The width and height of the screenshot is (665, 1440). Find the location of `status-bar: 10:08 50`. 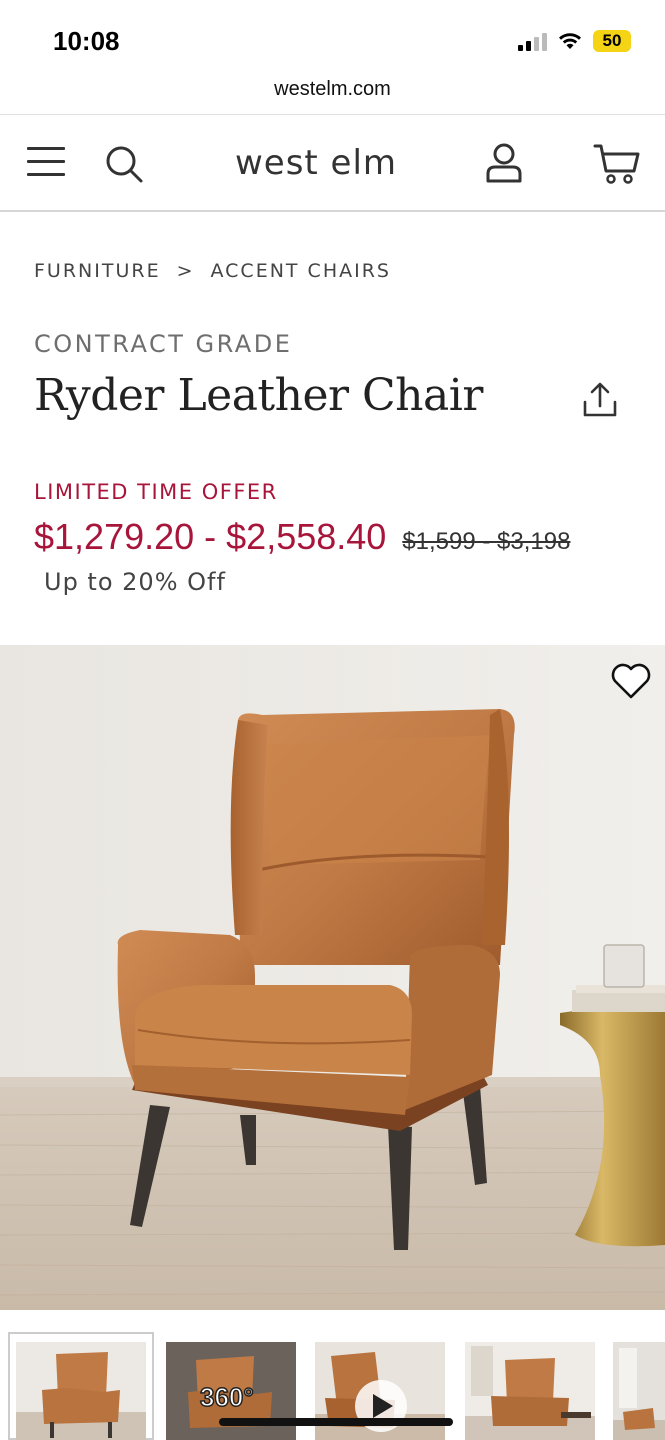

status-bar: 10:08 50 is located at coordinates (332, 40).